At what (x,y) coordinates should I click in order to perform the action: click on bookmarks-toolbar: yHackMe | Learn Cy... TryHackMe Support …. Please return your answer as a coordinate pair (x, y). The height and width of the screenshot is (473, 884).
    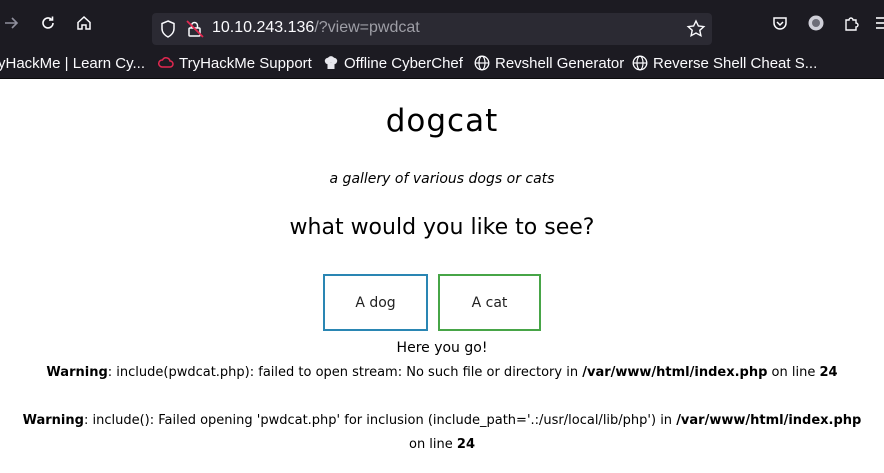
    Looking at the image, I should click on (442, 62).